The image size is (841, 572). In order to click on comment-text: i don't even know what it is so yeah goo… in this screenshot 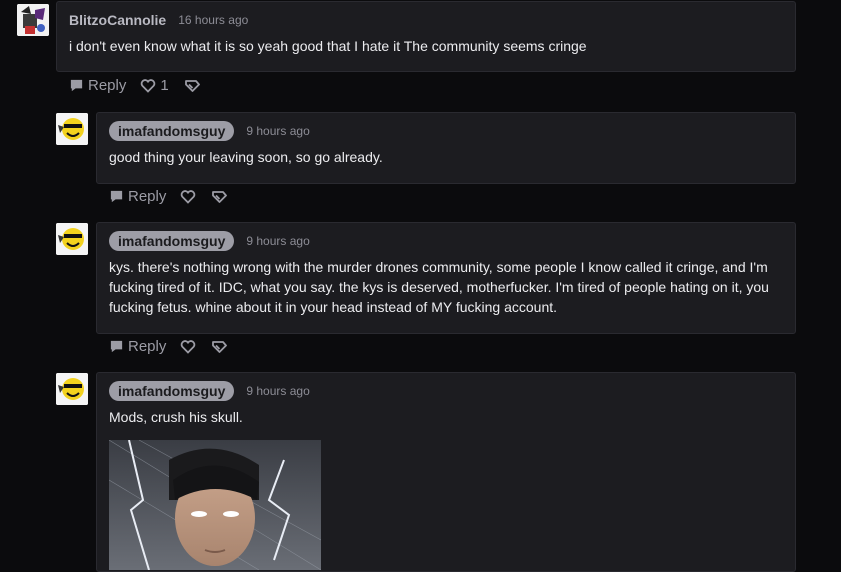, I will do `click(328, 46)`.